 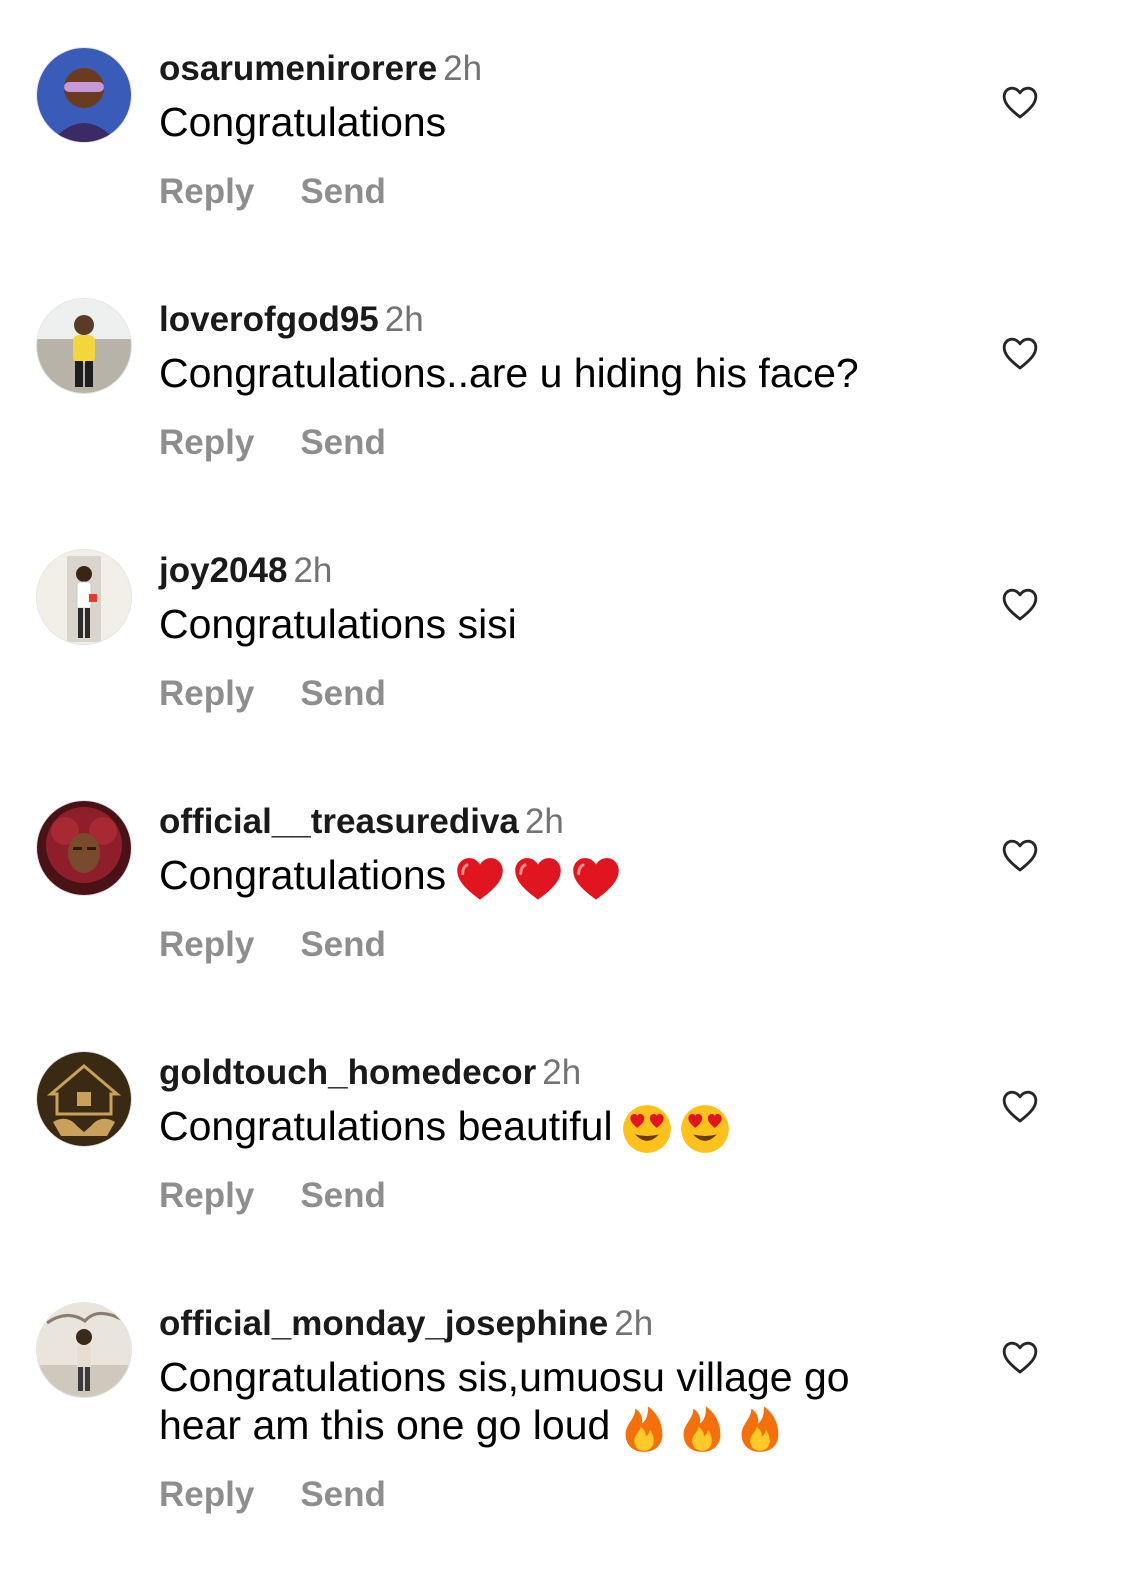 I want to click on username: official_monday_josephine, so click(x=383, y=1323).